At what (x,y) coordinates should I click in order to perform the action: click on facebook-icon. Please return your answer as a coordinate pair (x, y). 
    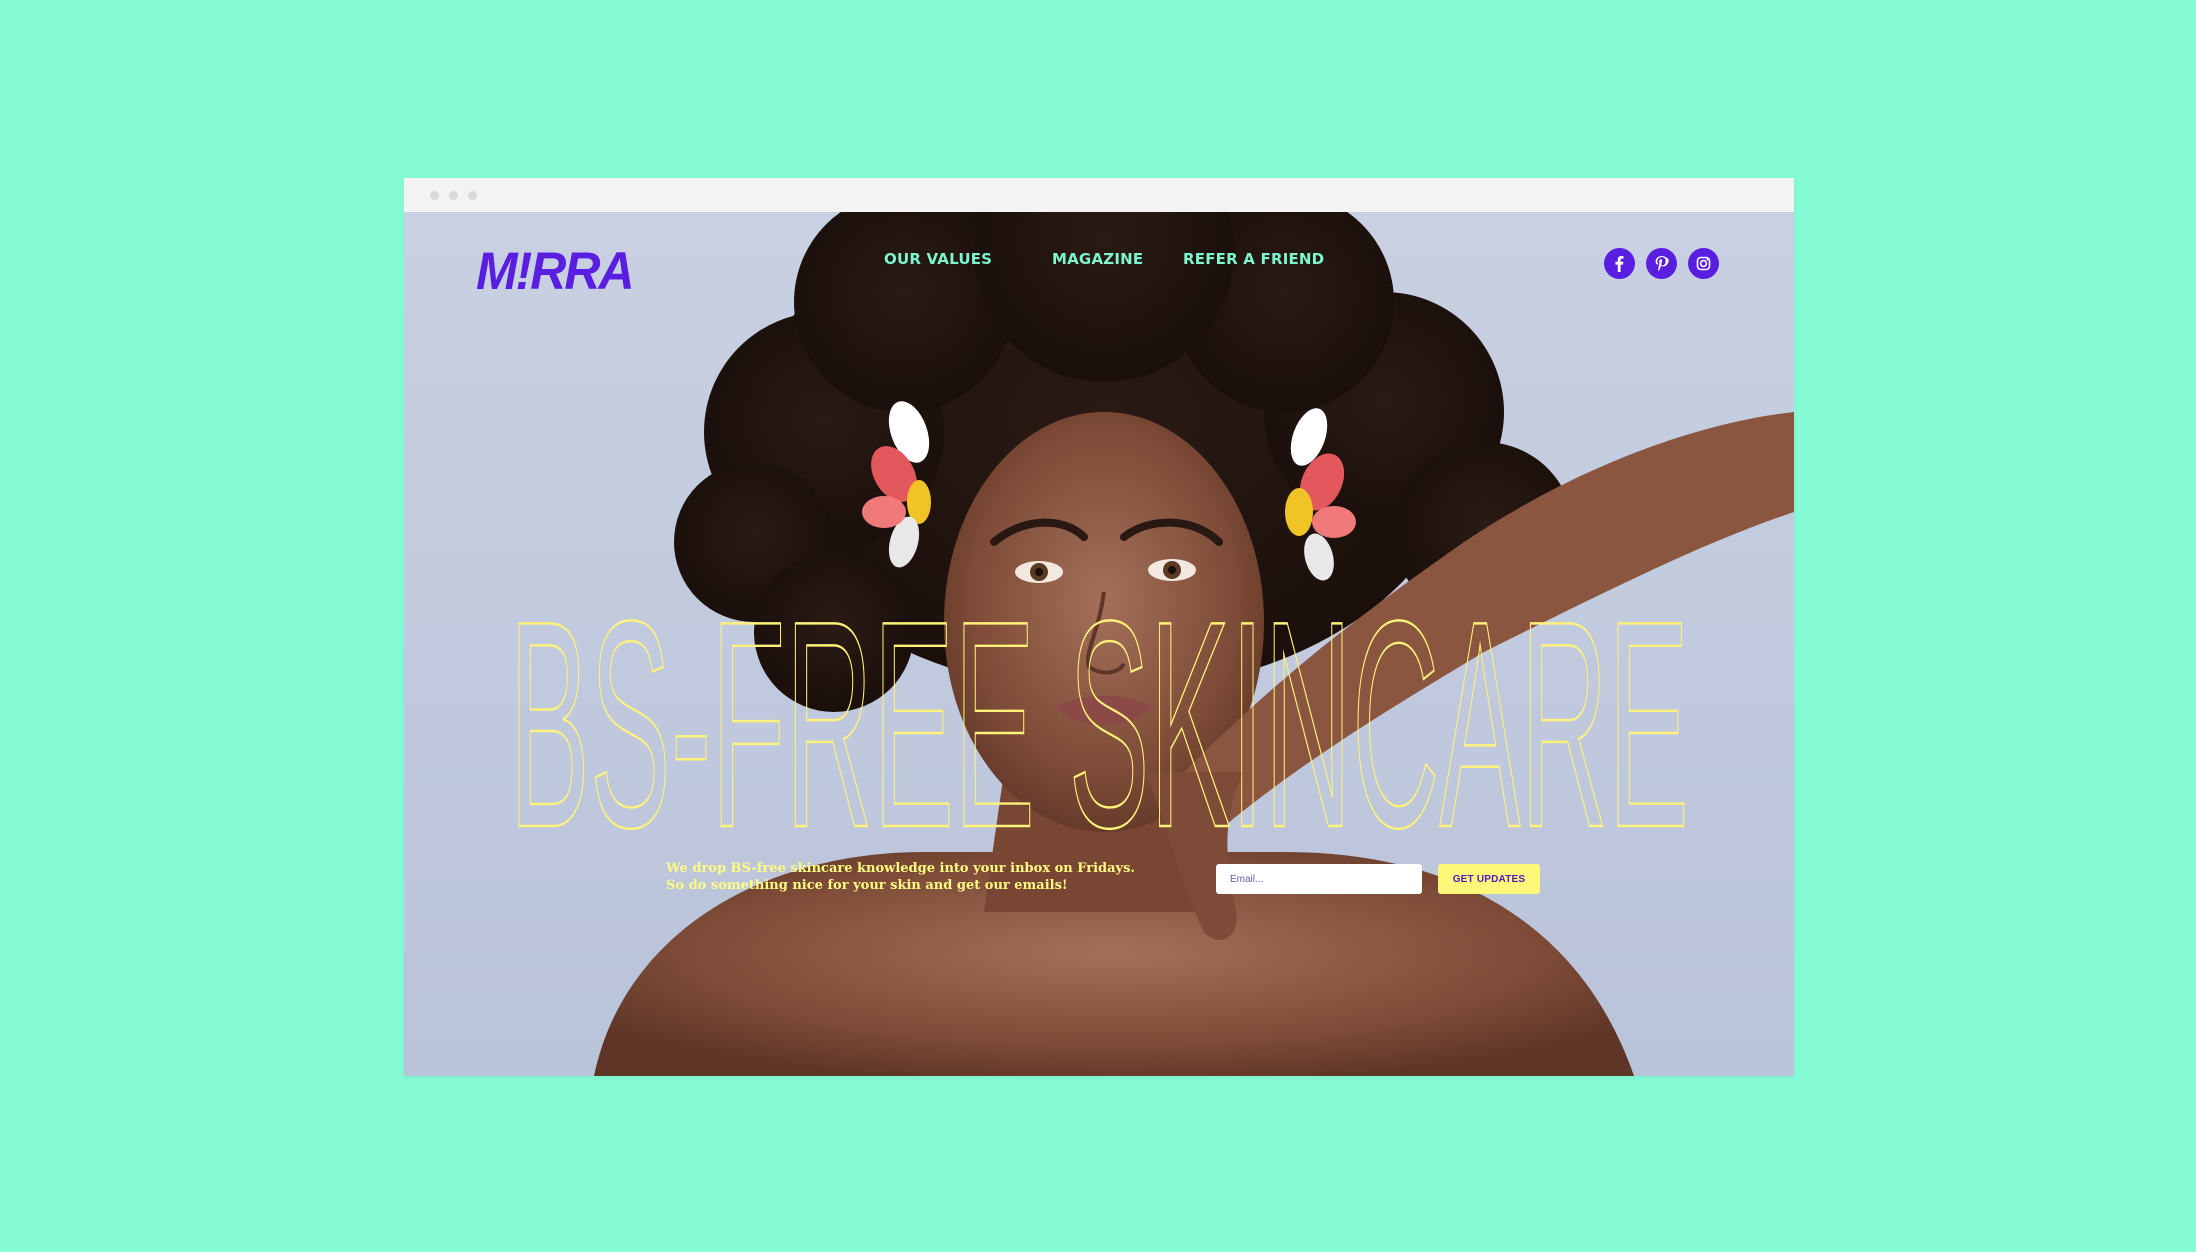
    Looking at the image, I should click on (1619, 264).